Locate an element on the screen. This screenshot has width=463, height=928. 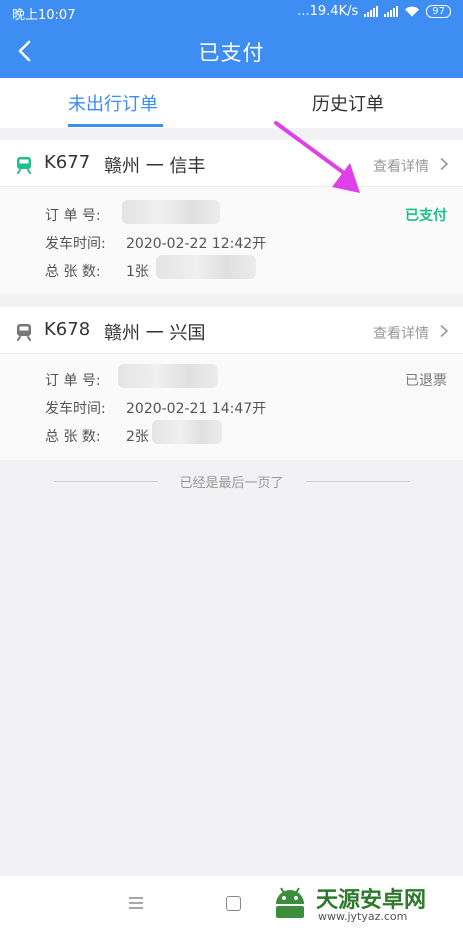
active-tab-indicator is located at coordinates (115, 125).